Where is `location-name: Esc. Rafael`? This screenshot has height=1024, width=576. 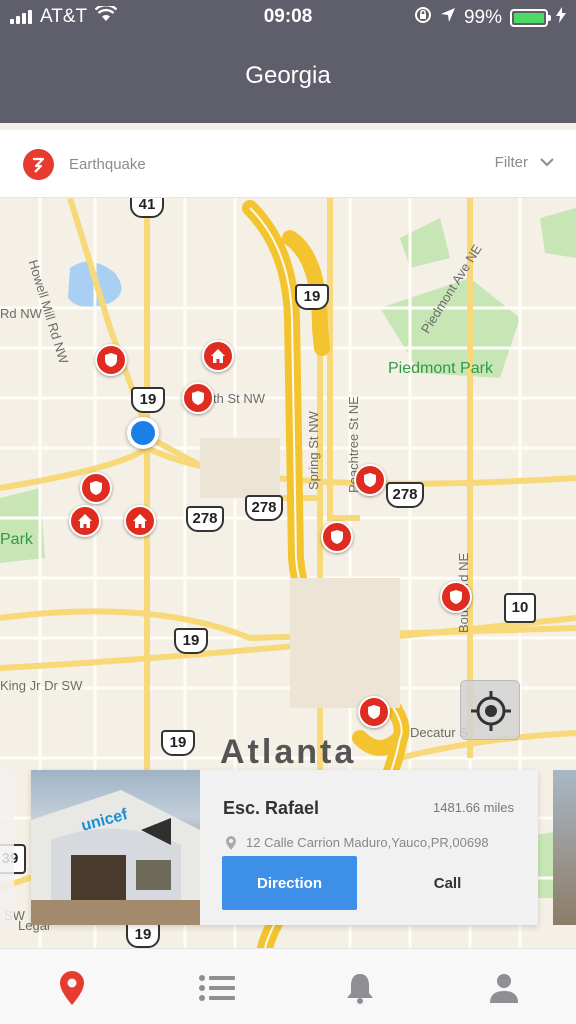
location-name: Esc. Rafael is located at coordinates (271, 808).